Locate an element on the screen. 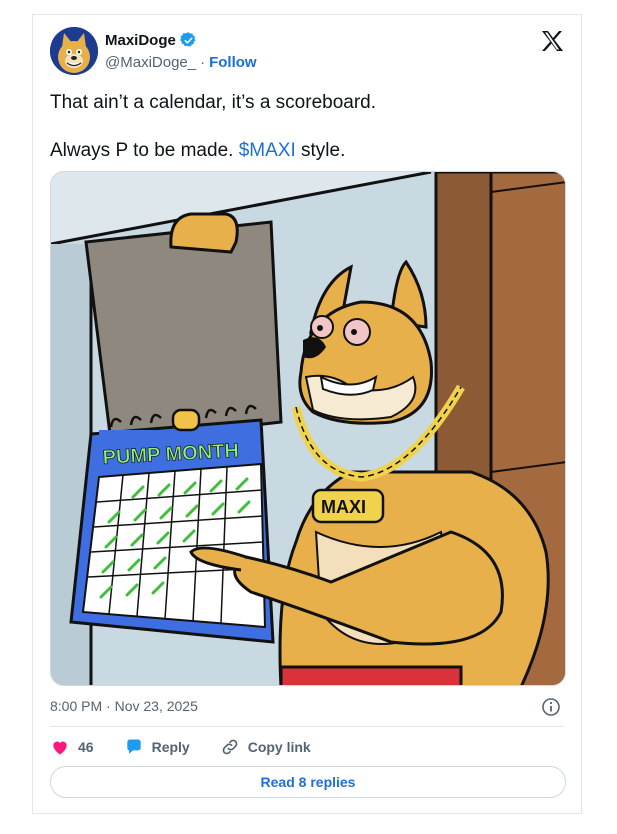  copy-link-label: Copy link is located at coordinates (279, 747).